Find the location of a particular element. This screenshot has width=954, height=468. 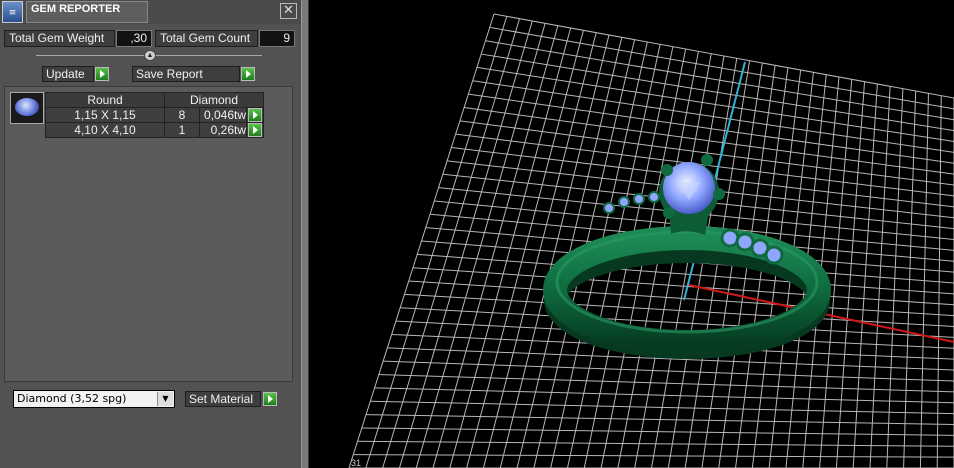

table-row: 4,10 X 4,10 1 0,26tw is located at coordinates (154, 130).